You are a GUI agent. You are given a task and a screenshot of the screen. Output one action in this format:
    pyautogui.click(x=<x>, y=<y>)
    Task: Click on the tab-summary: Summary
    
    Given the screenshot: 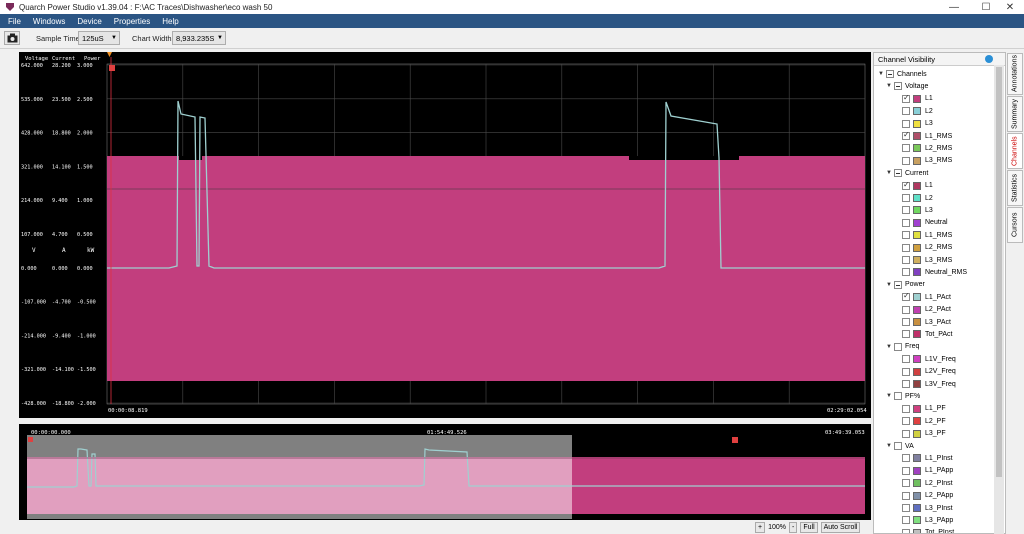 What is the action you would take?
    pyautogui.click(x=1015, y=114)
    